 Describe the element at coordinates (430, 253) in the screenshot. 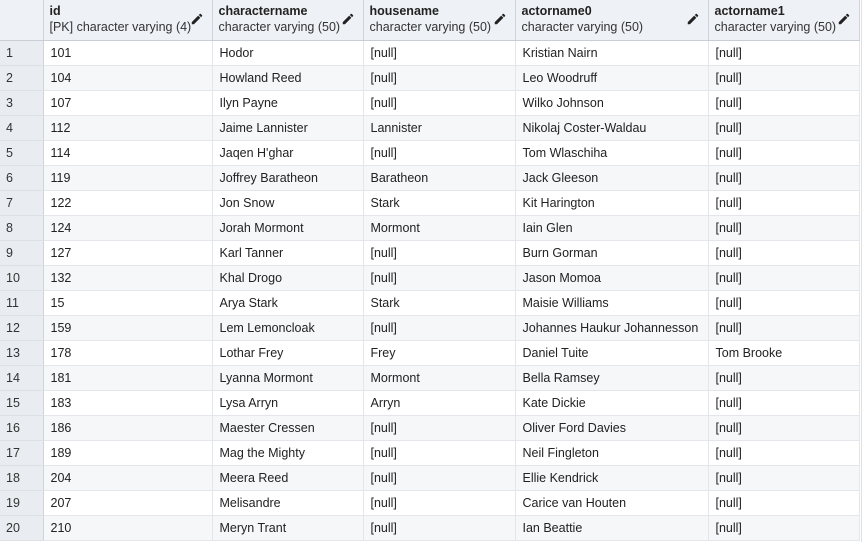

I see `table-row: 9 127 Karl Tanner [null] Burn Gorman [null]` at that location.